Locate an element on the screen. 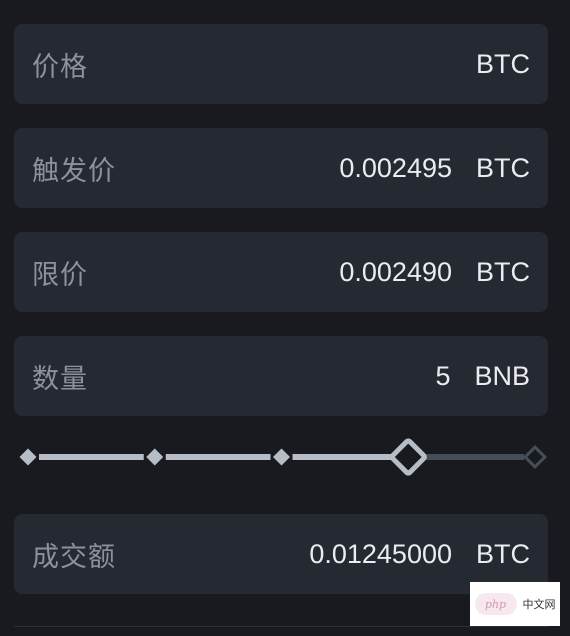 This screenshot has width=570, height=636. limit-price-field: 限价 0.002490 BTC is located at coordinates (281, 272).